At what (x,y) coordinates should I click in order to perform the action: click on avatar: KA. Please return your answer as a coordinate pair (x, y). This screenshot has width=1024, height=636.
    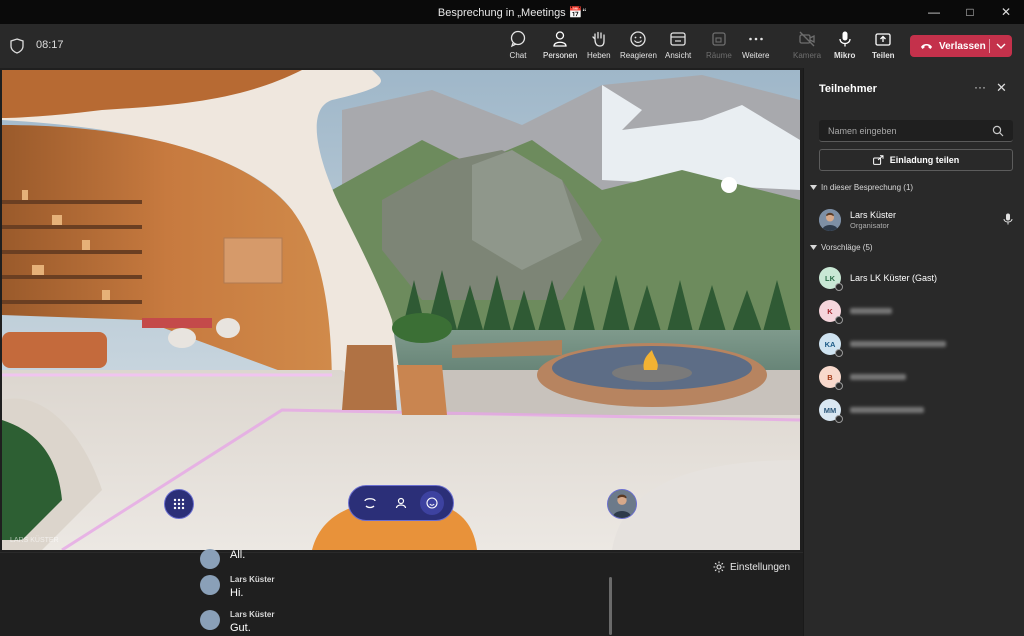
    Looking at the image, I should click on (831, 345).